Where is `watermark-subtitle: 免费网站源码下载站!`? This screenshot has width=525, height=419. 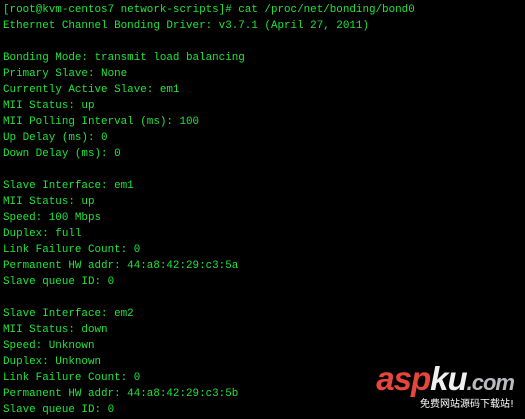 watermark-subtitle: 免费网站源码下载站! is located at coordinates (466, 404).